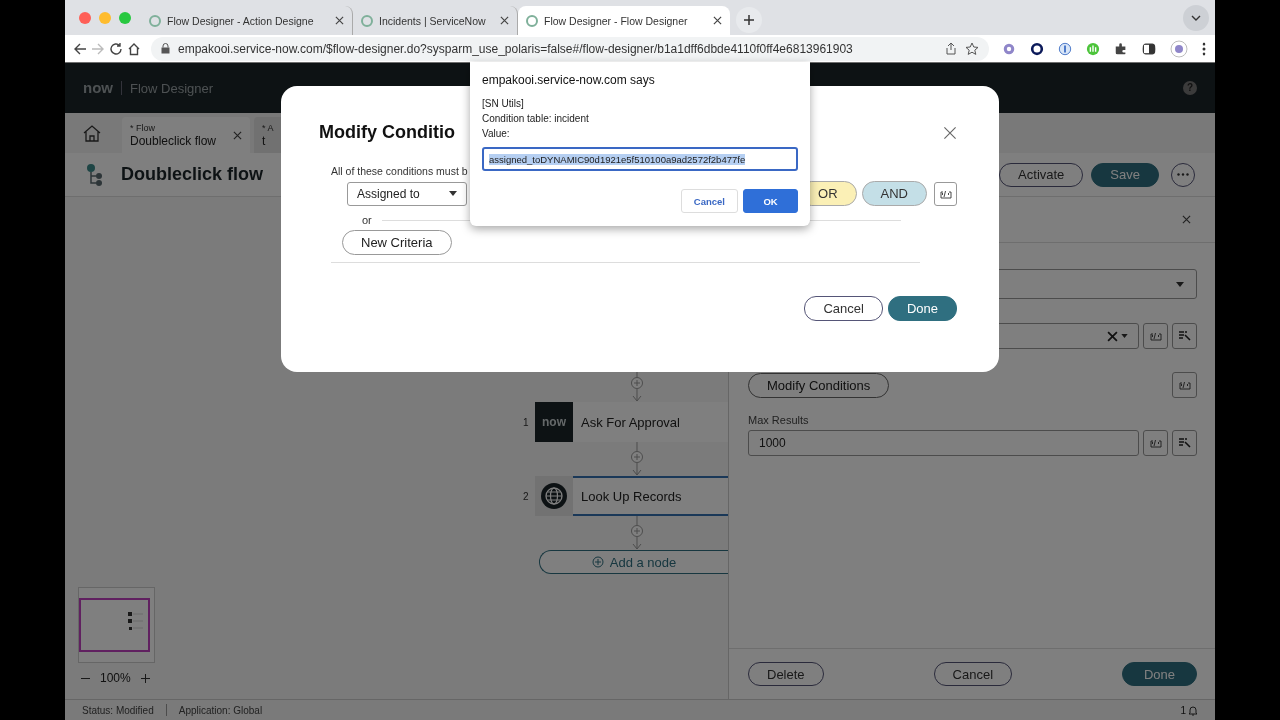 Image resolution: width=1280 pixels, height=720 pixels. What do you see at coordinates (220, 710) in the screenshot?
I see `application-text: Application: Global` at bounding box center [220, 710].